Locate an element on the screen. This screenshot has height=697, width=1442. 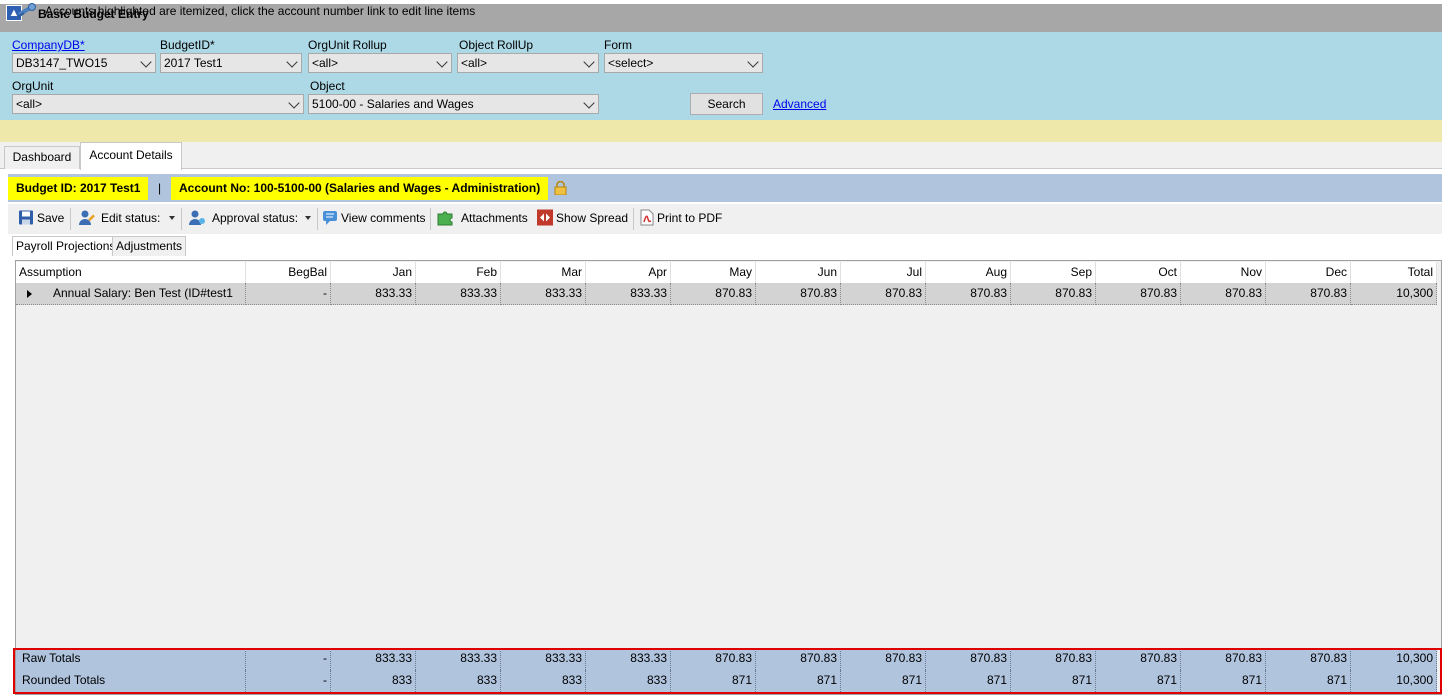
column-header: Jun is located at coordinates (798, 272).